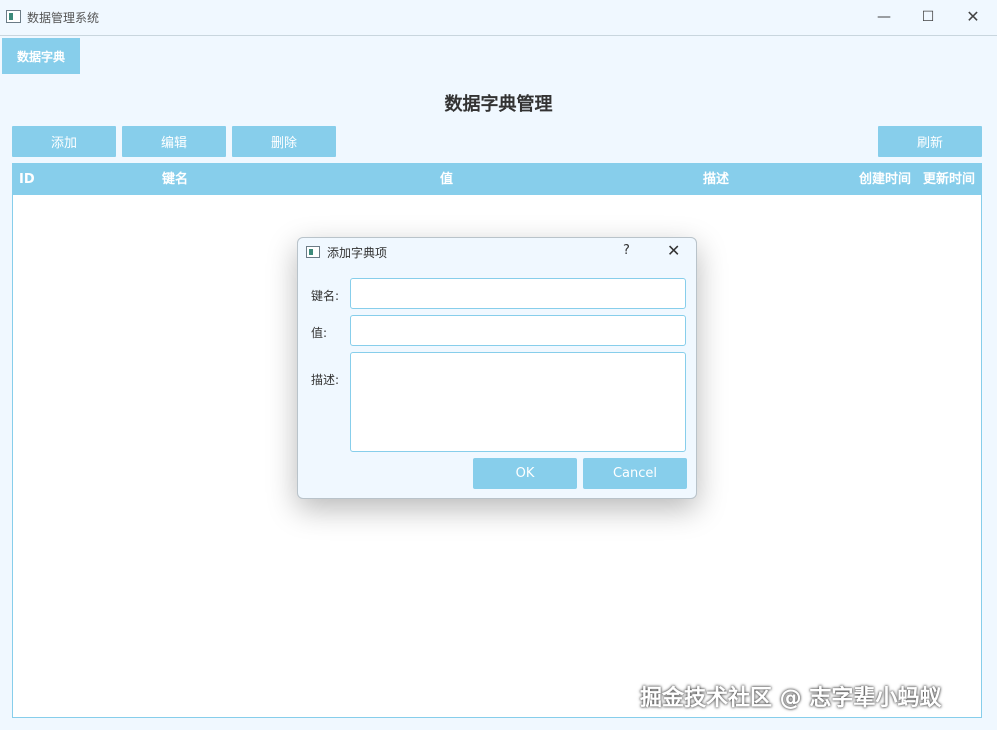  Describe the element at coordinates (626, 250) in the screenshot. I see `help-icon: ?` at that location.